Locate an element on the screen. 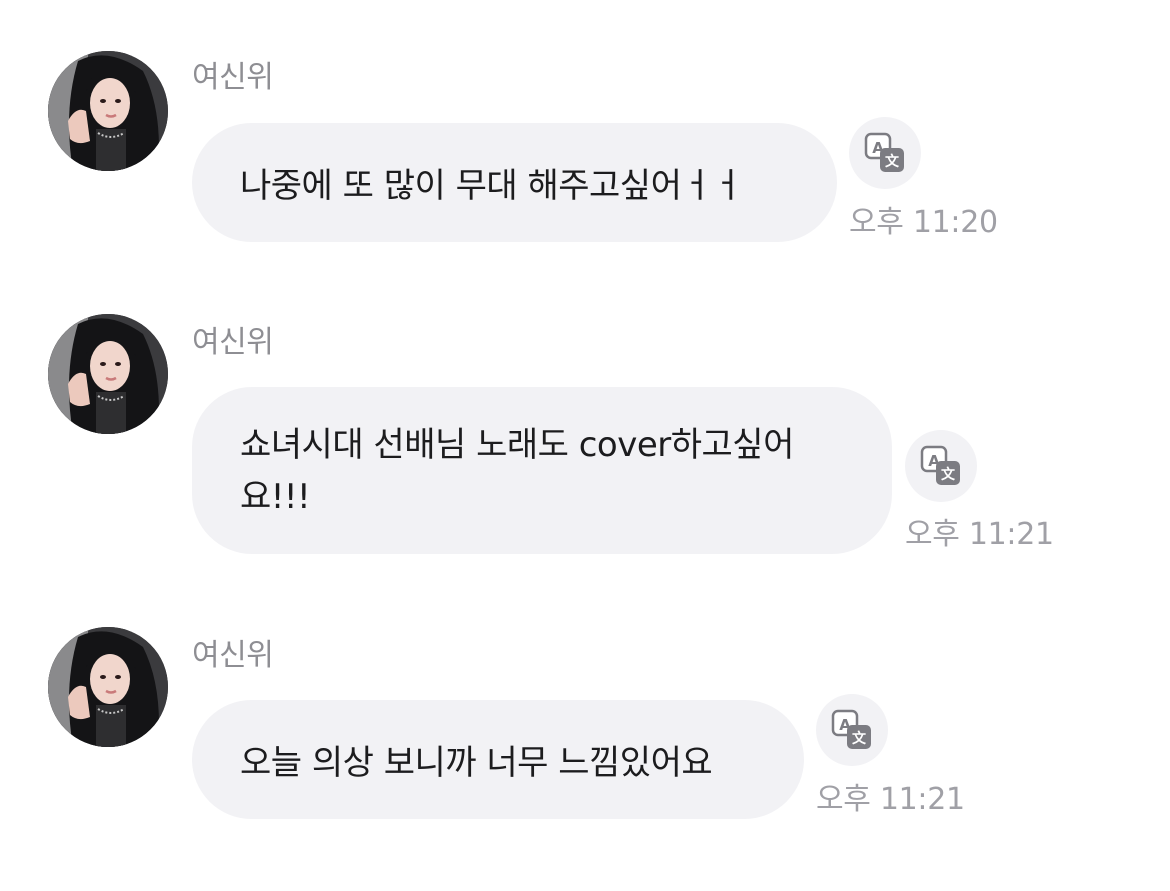  message-text: 나중에 또 많이 무대 해주고싶어ㅓㅓ is located at coordinates (491, 186).